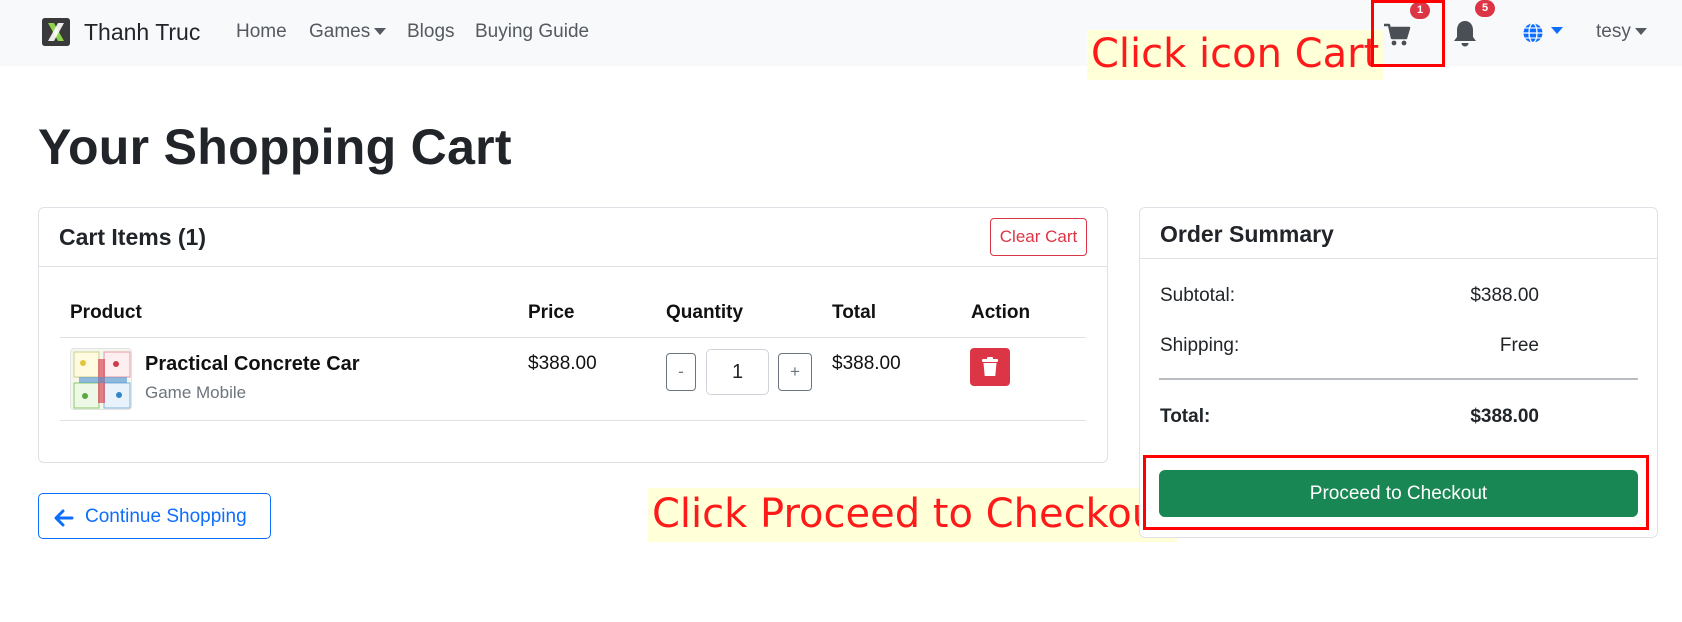 This screenshot has height=622, width=1682. I want to click on subtotal-value: $388.00, so click(1504, 295).